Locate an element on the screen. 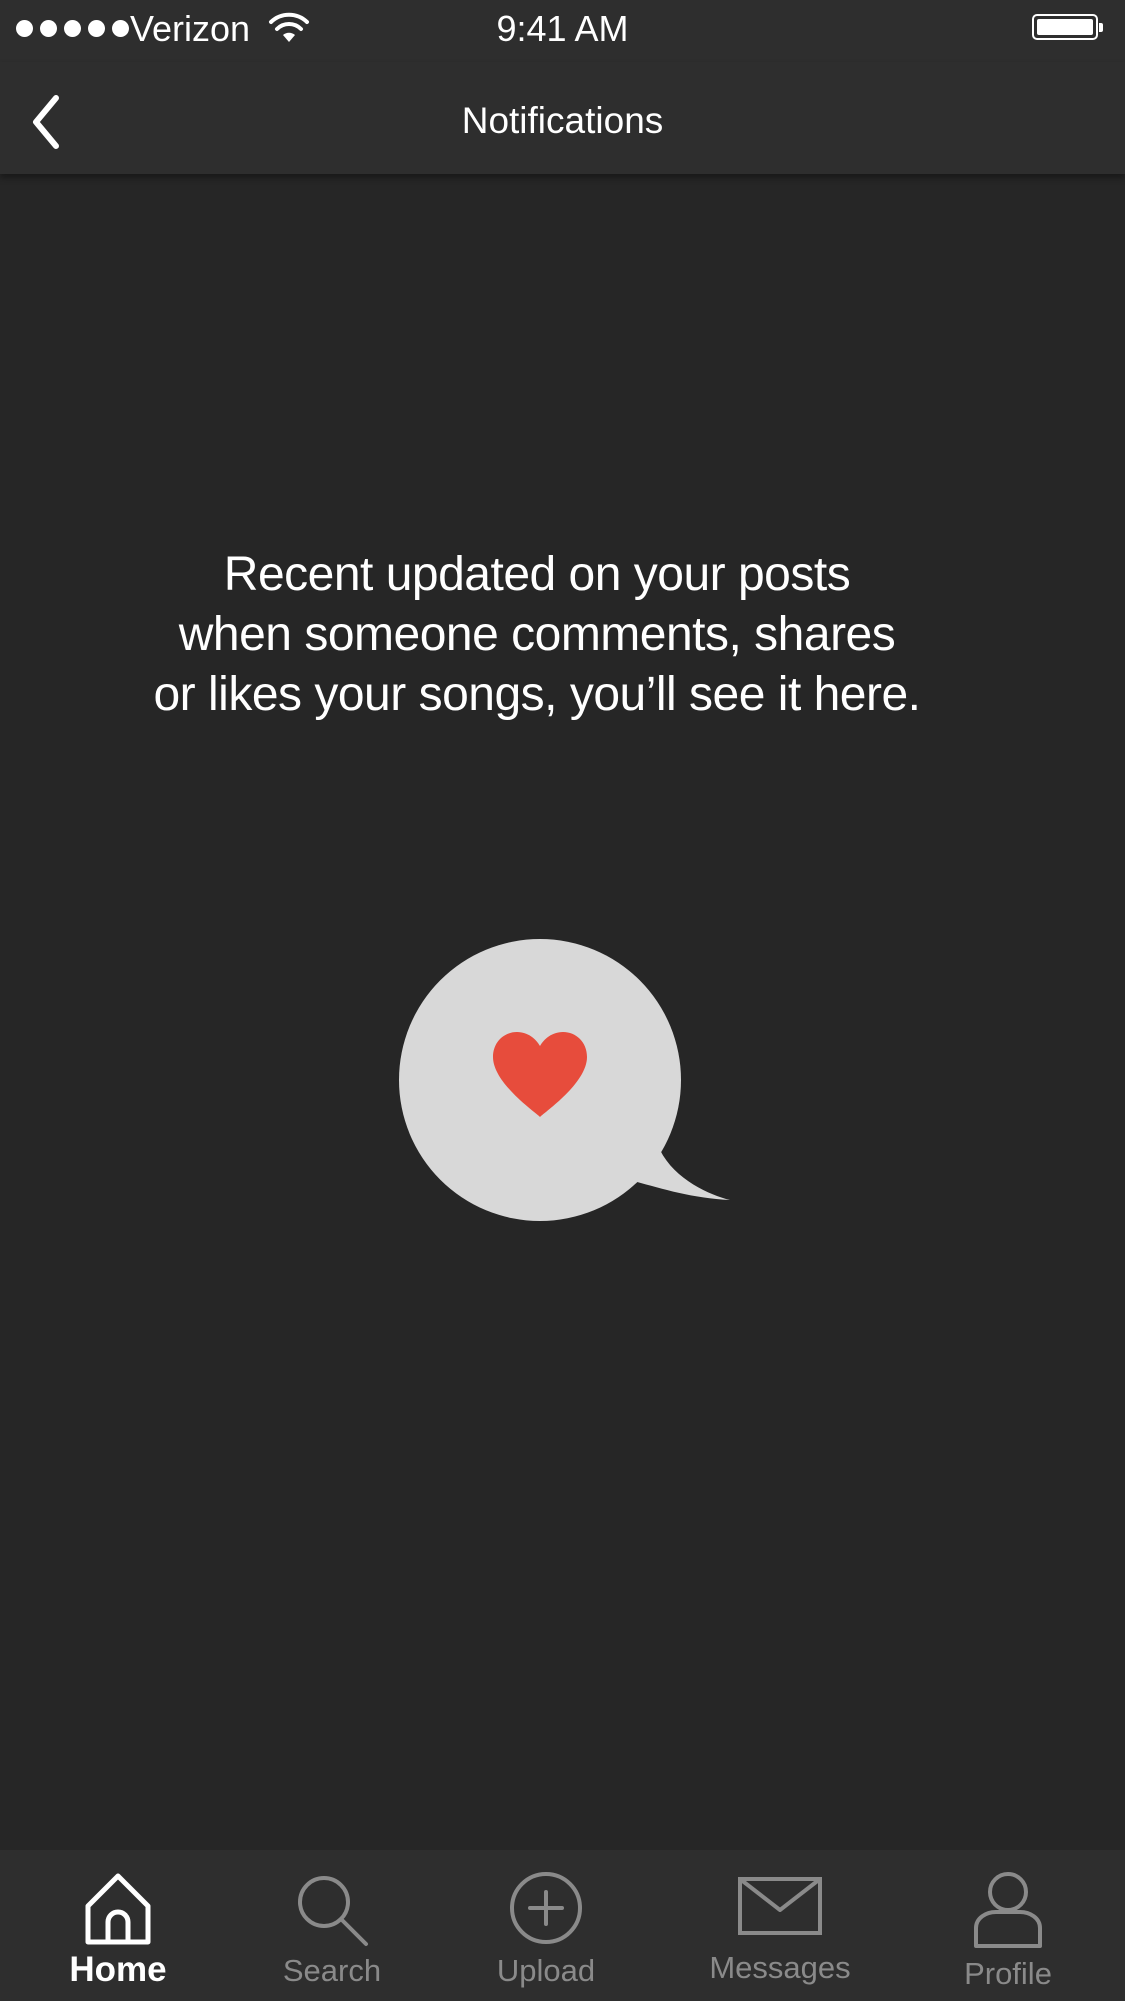 The width and height of the screenshot is (1125, 2001). status-bar: Verizon 9:41 AM is located at coordinates (562, 31).